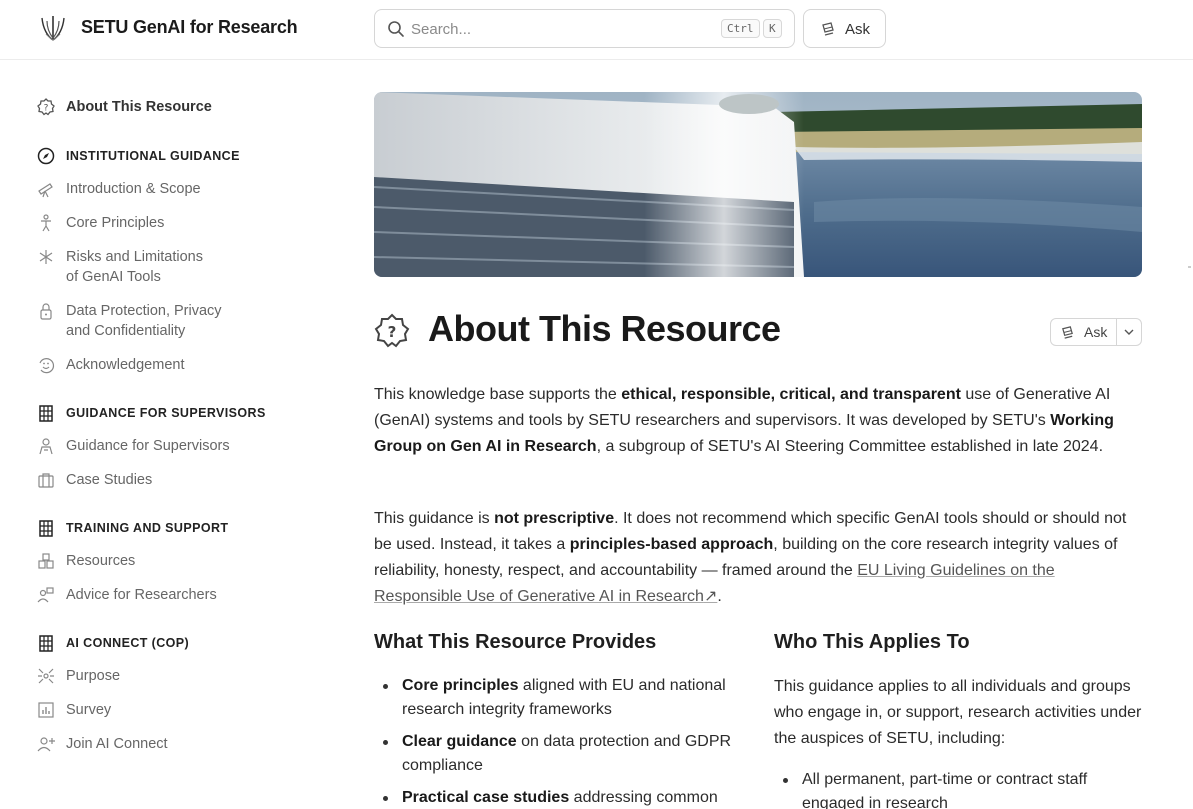 This screenshot has width=1193, height=809. What do you see at coordinates (133, 189) in the screenshot?
I see `sidebar-item-label: Introduction & Scope` at bounding box center [133, 189].